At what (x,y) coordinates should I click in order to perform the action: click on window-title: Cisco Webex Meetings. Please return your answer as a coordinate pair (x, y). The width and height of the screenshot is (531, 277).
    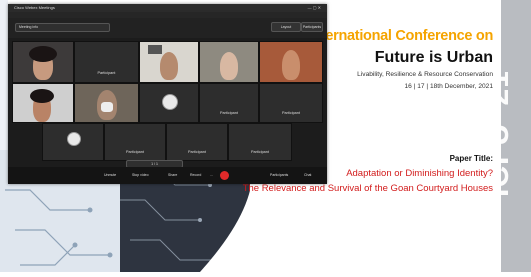
    Looking at the image, I should click on (34, 7).